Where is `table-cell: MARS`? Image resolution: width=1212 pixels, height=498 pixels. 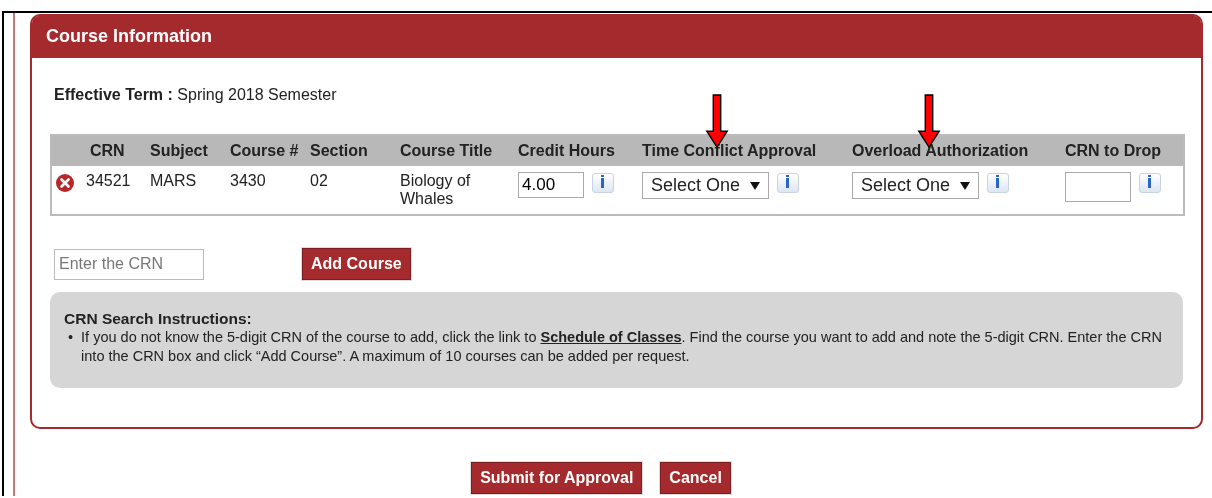
table-cell: MARS is located at coordinates (186, 190).